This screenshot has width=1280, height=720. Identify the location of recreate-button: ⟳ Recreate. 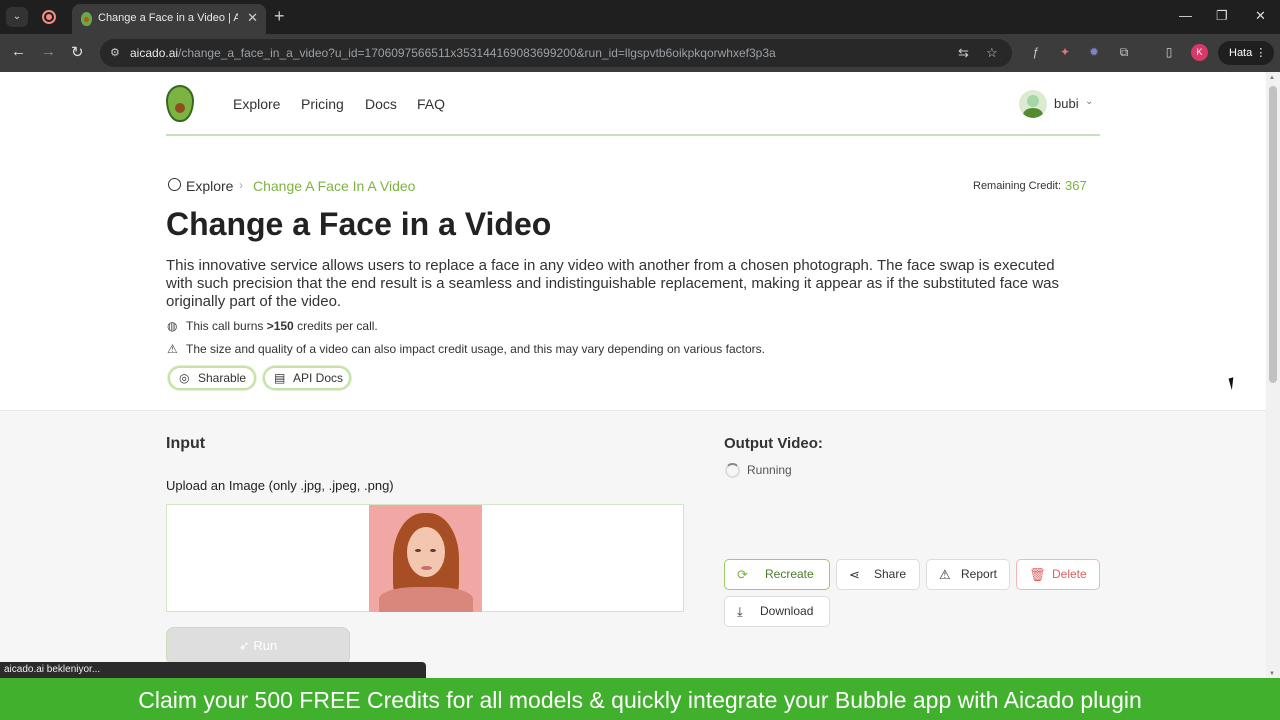
(777, 574).